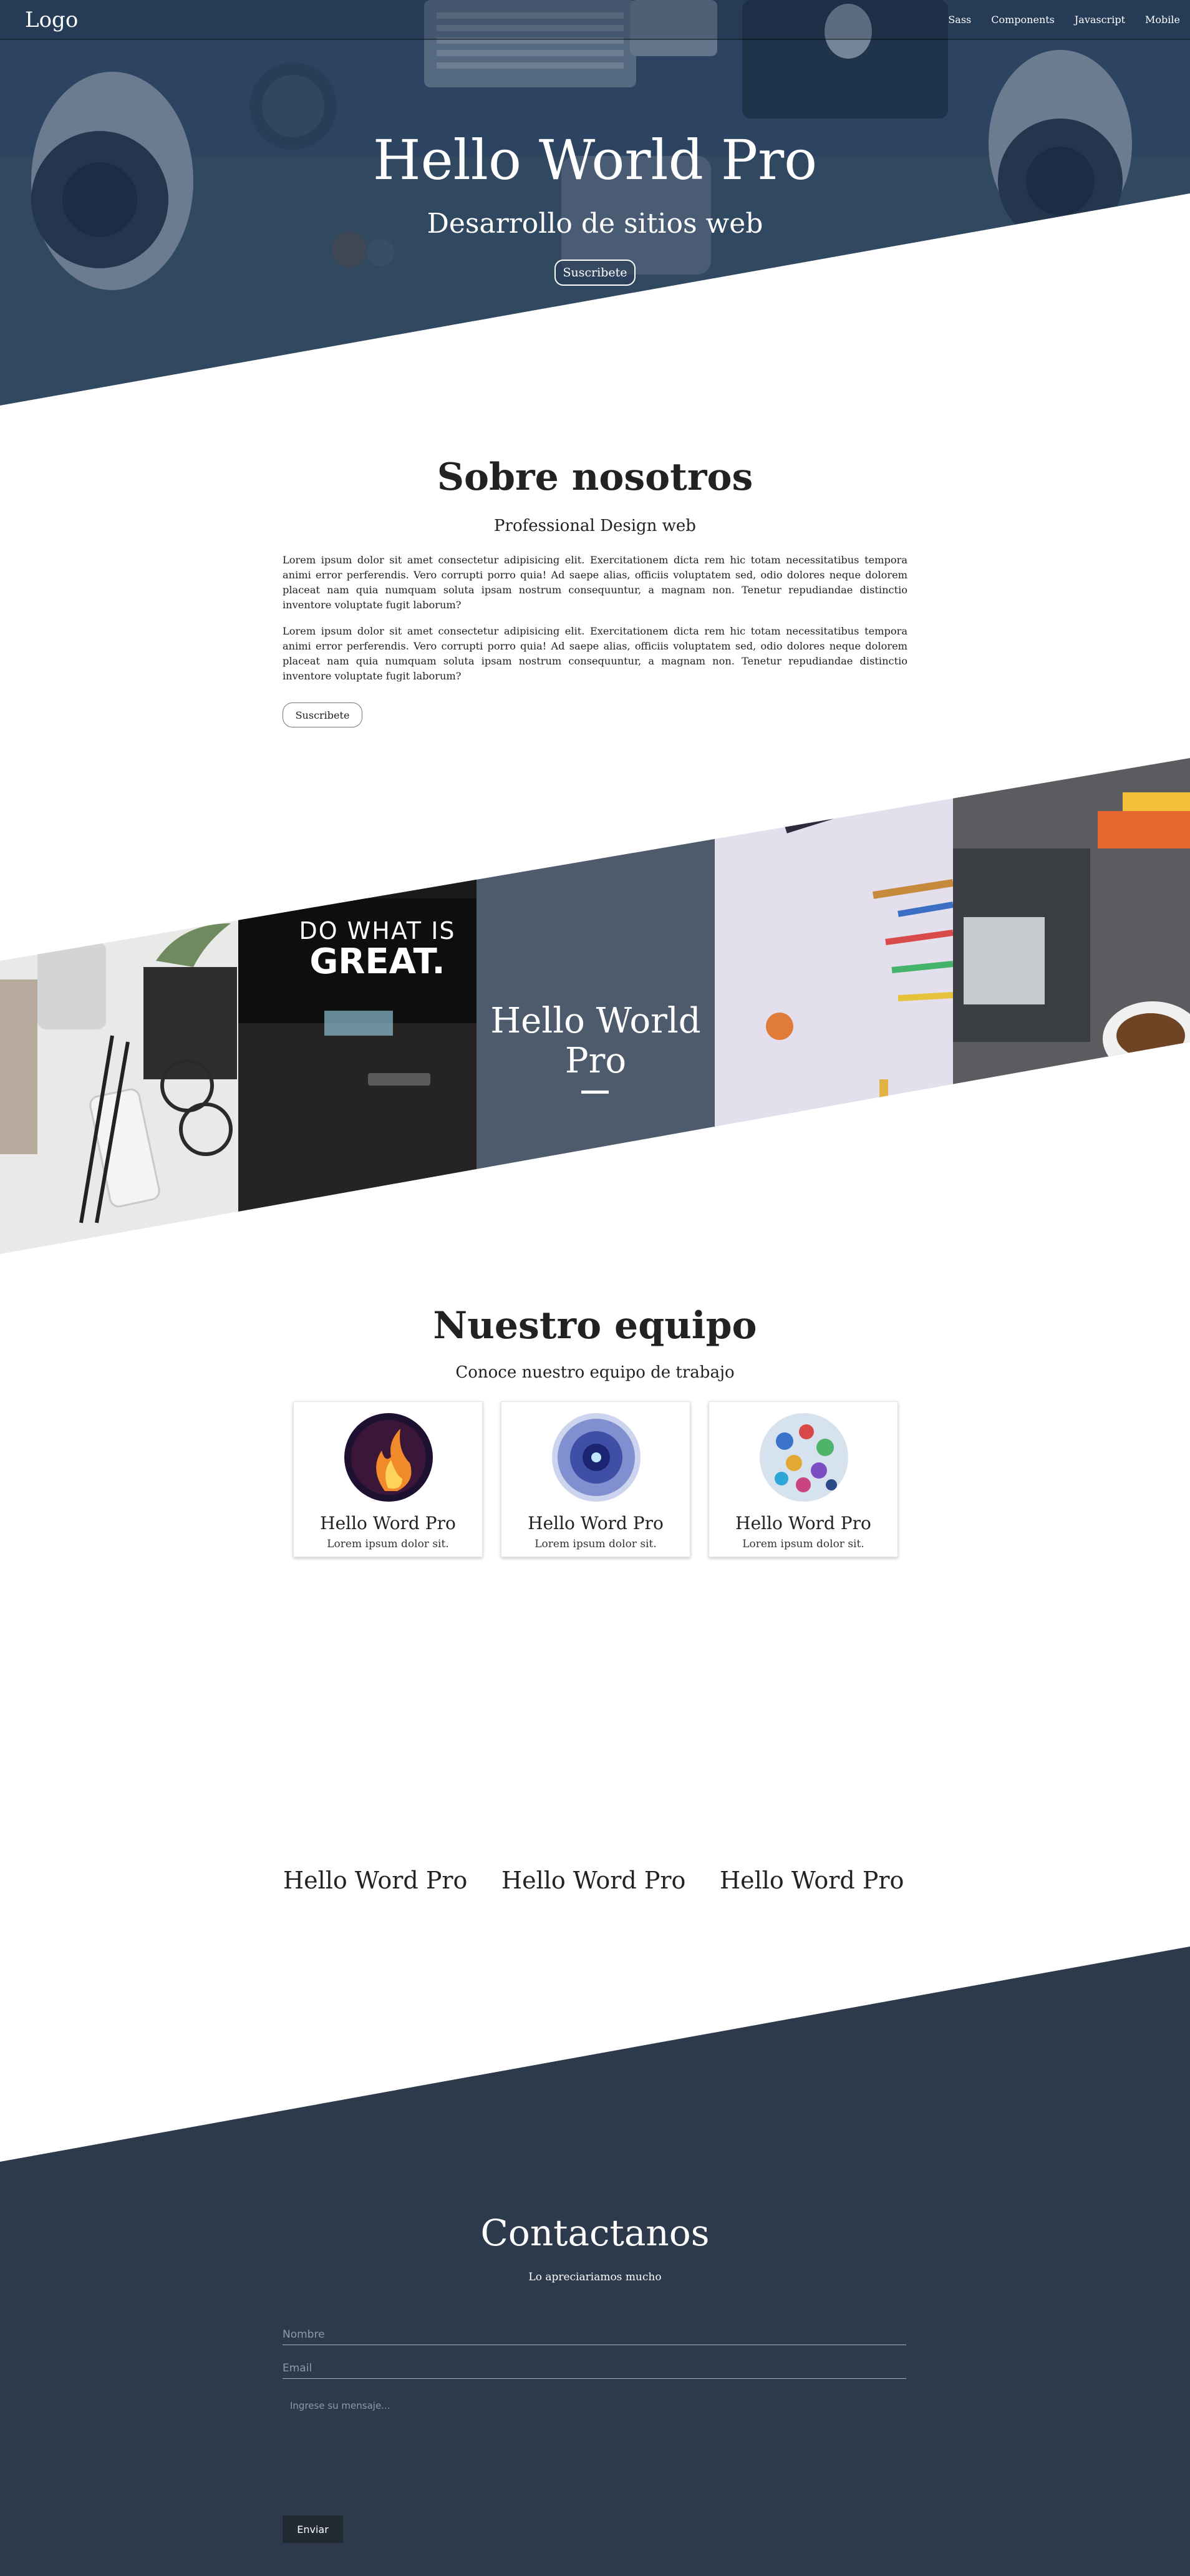 Image resolution: width=1190 pixels, height=2576 pixels. I want to click on navbar: Logo Sass Components Javascript Mobile, so click(595, 20).